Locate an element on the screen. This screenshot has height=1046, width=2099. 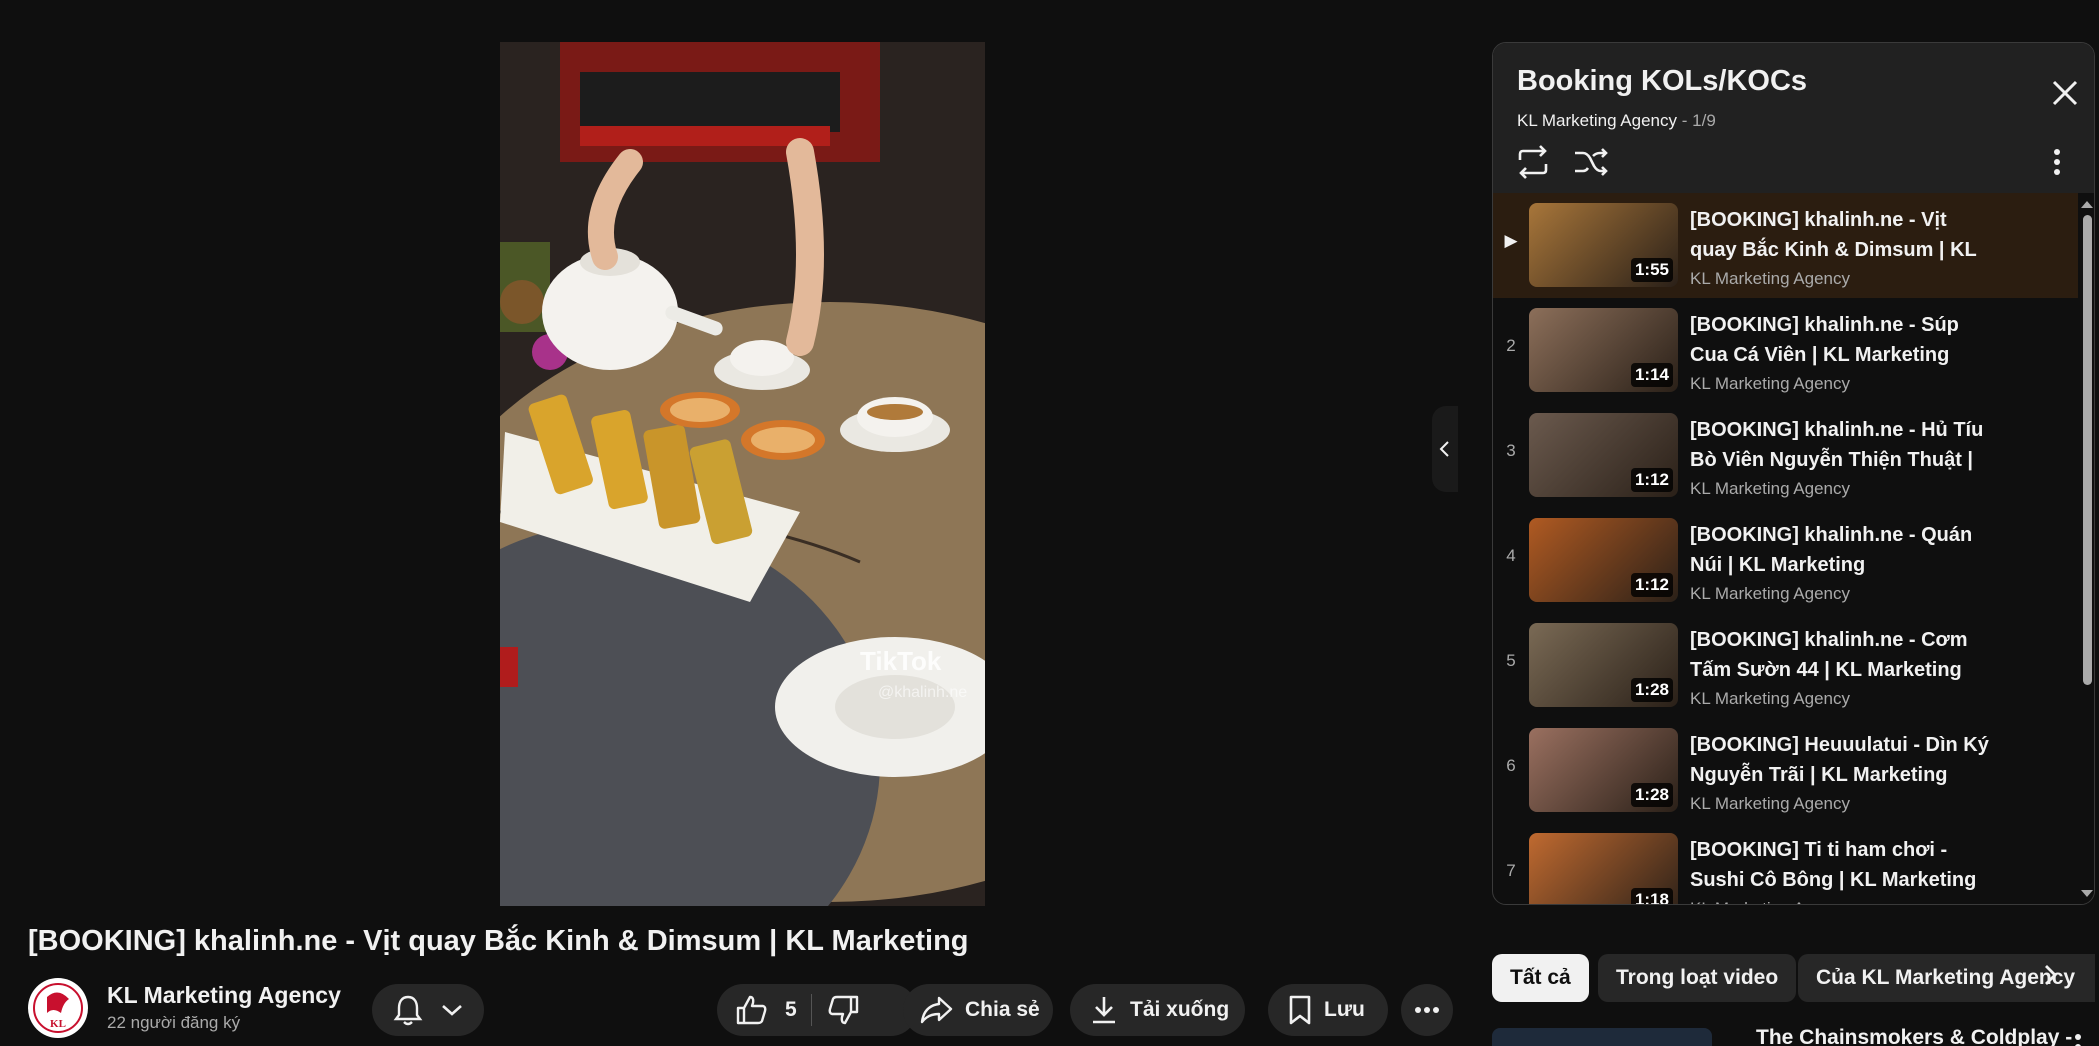
loop-icon is located at coordinates (1533, 162).